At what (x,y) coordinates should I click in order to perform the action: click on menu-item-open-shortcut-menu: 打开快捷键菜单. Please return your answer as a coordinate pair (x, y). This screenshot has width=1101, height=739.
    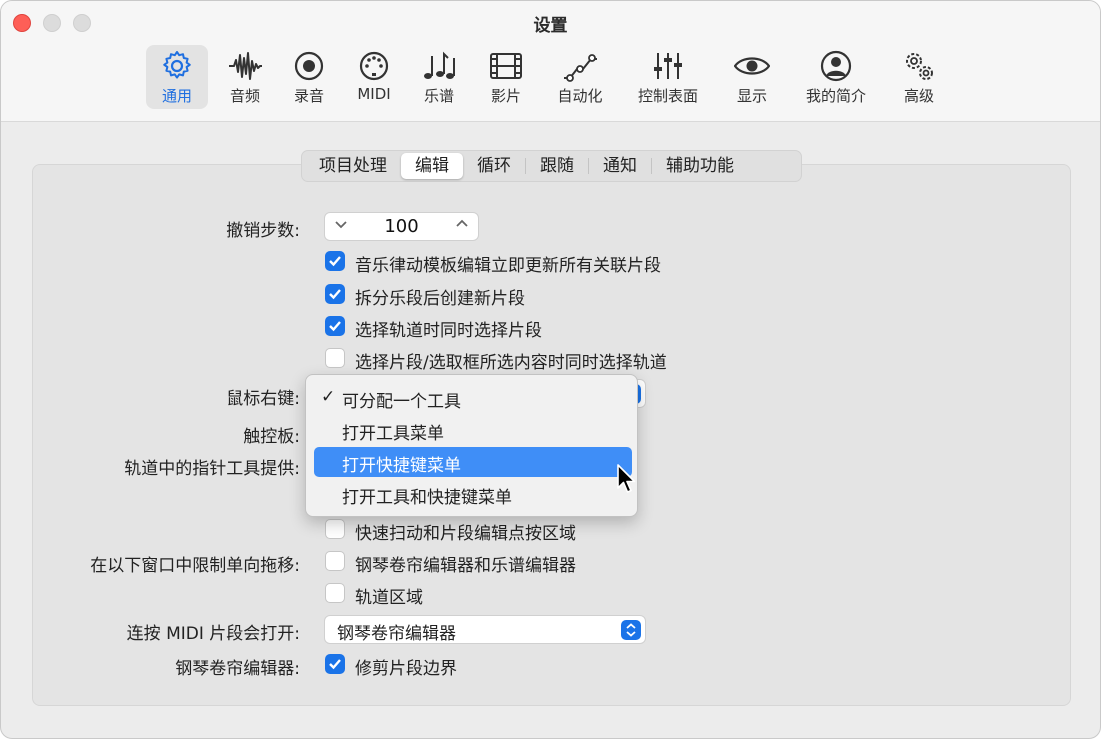
    Looking at the image, I should click on (473, 462).